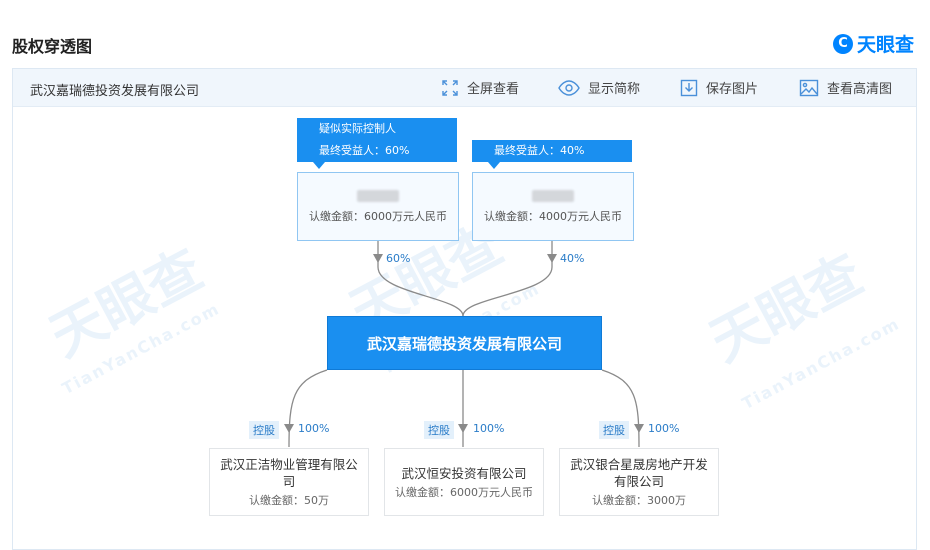 The width and height of the screenshot is (930, 550). What do you see at coordinates (357, 128) in the screenshot?
I see `tag-line-actual-controller: 疑似实际控制人` at bounding box center [357, 128].